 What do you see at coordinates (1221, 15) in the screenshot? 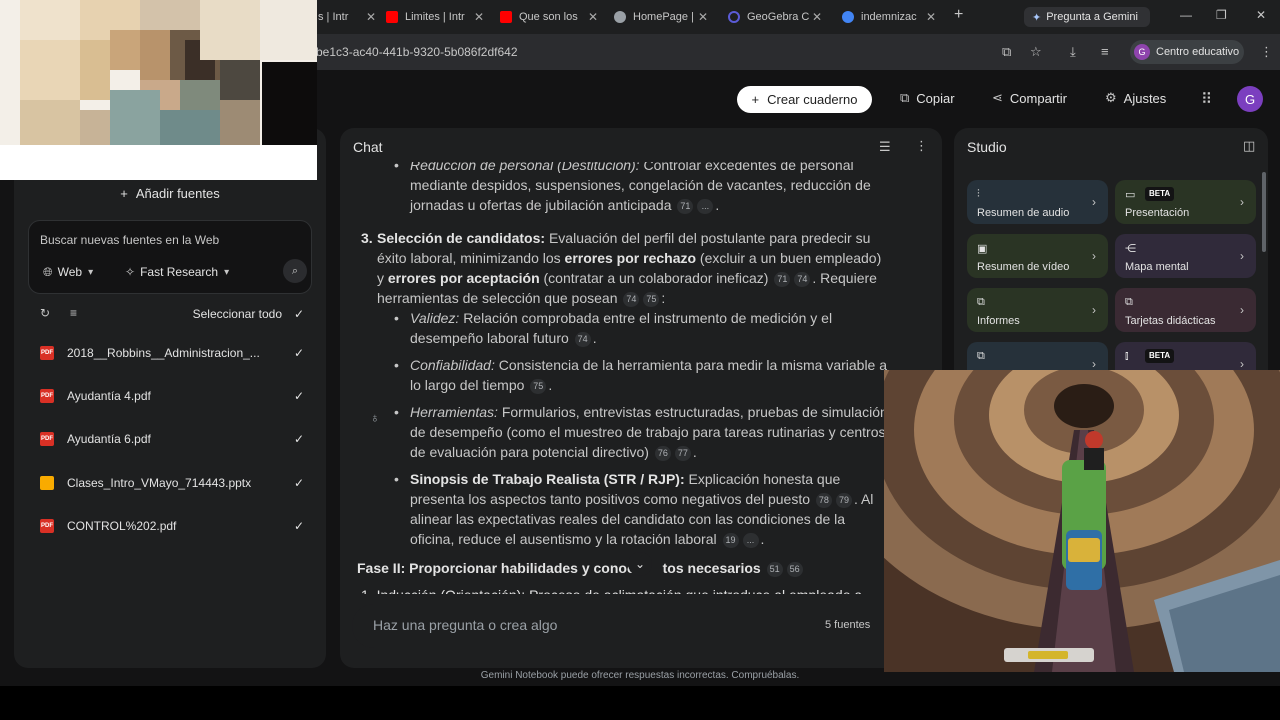
I see `maximize-icon: ❐` at bounding box center [1221, 15].